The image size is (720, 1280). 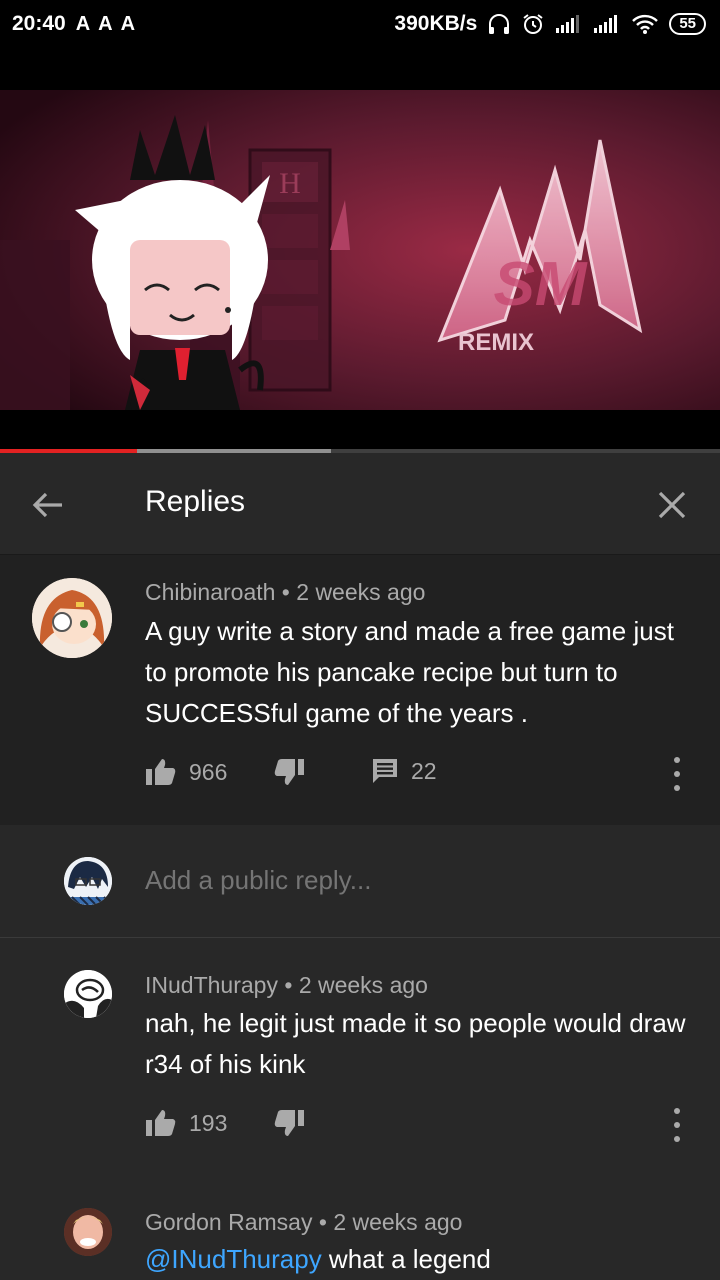 I want to click on headphones-icon, so click(x=499, y=24).